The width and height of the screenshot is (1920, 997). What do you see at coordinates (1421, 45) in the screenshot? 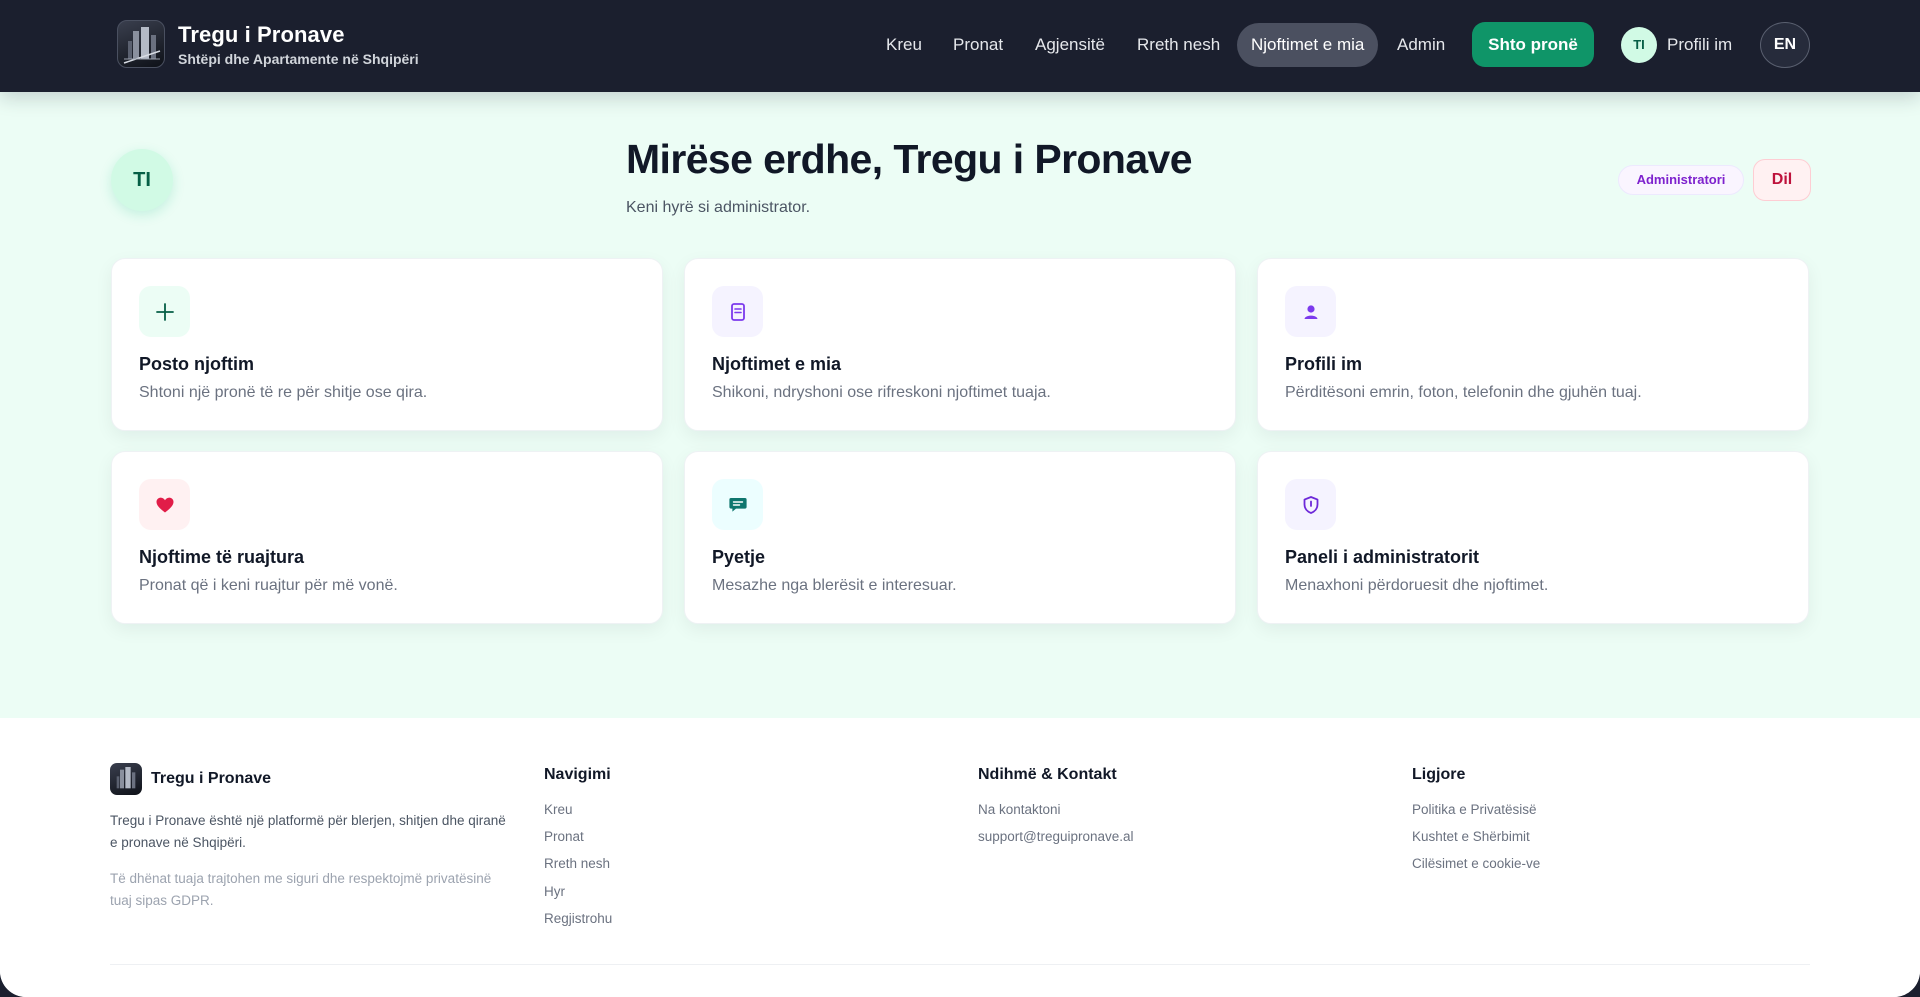
I see `nav-link-admin: Admin` at bounding box center [1421, 45].